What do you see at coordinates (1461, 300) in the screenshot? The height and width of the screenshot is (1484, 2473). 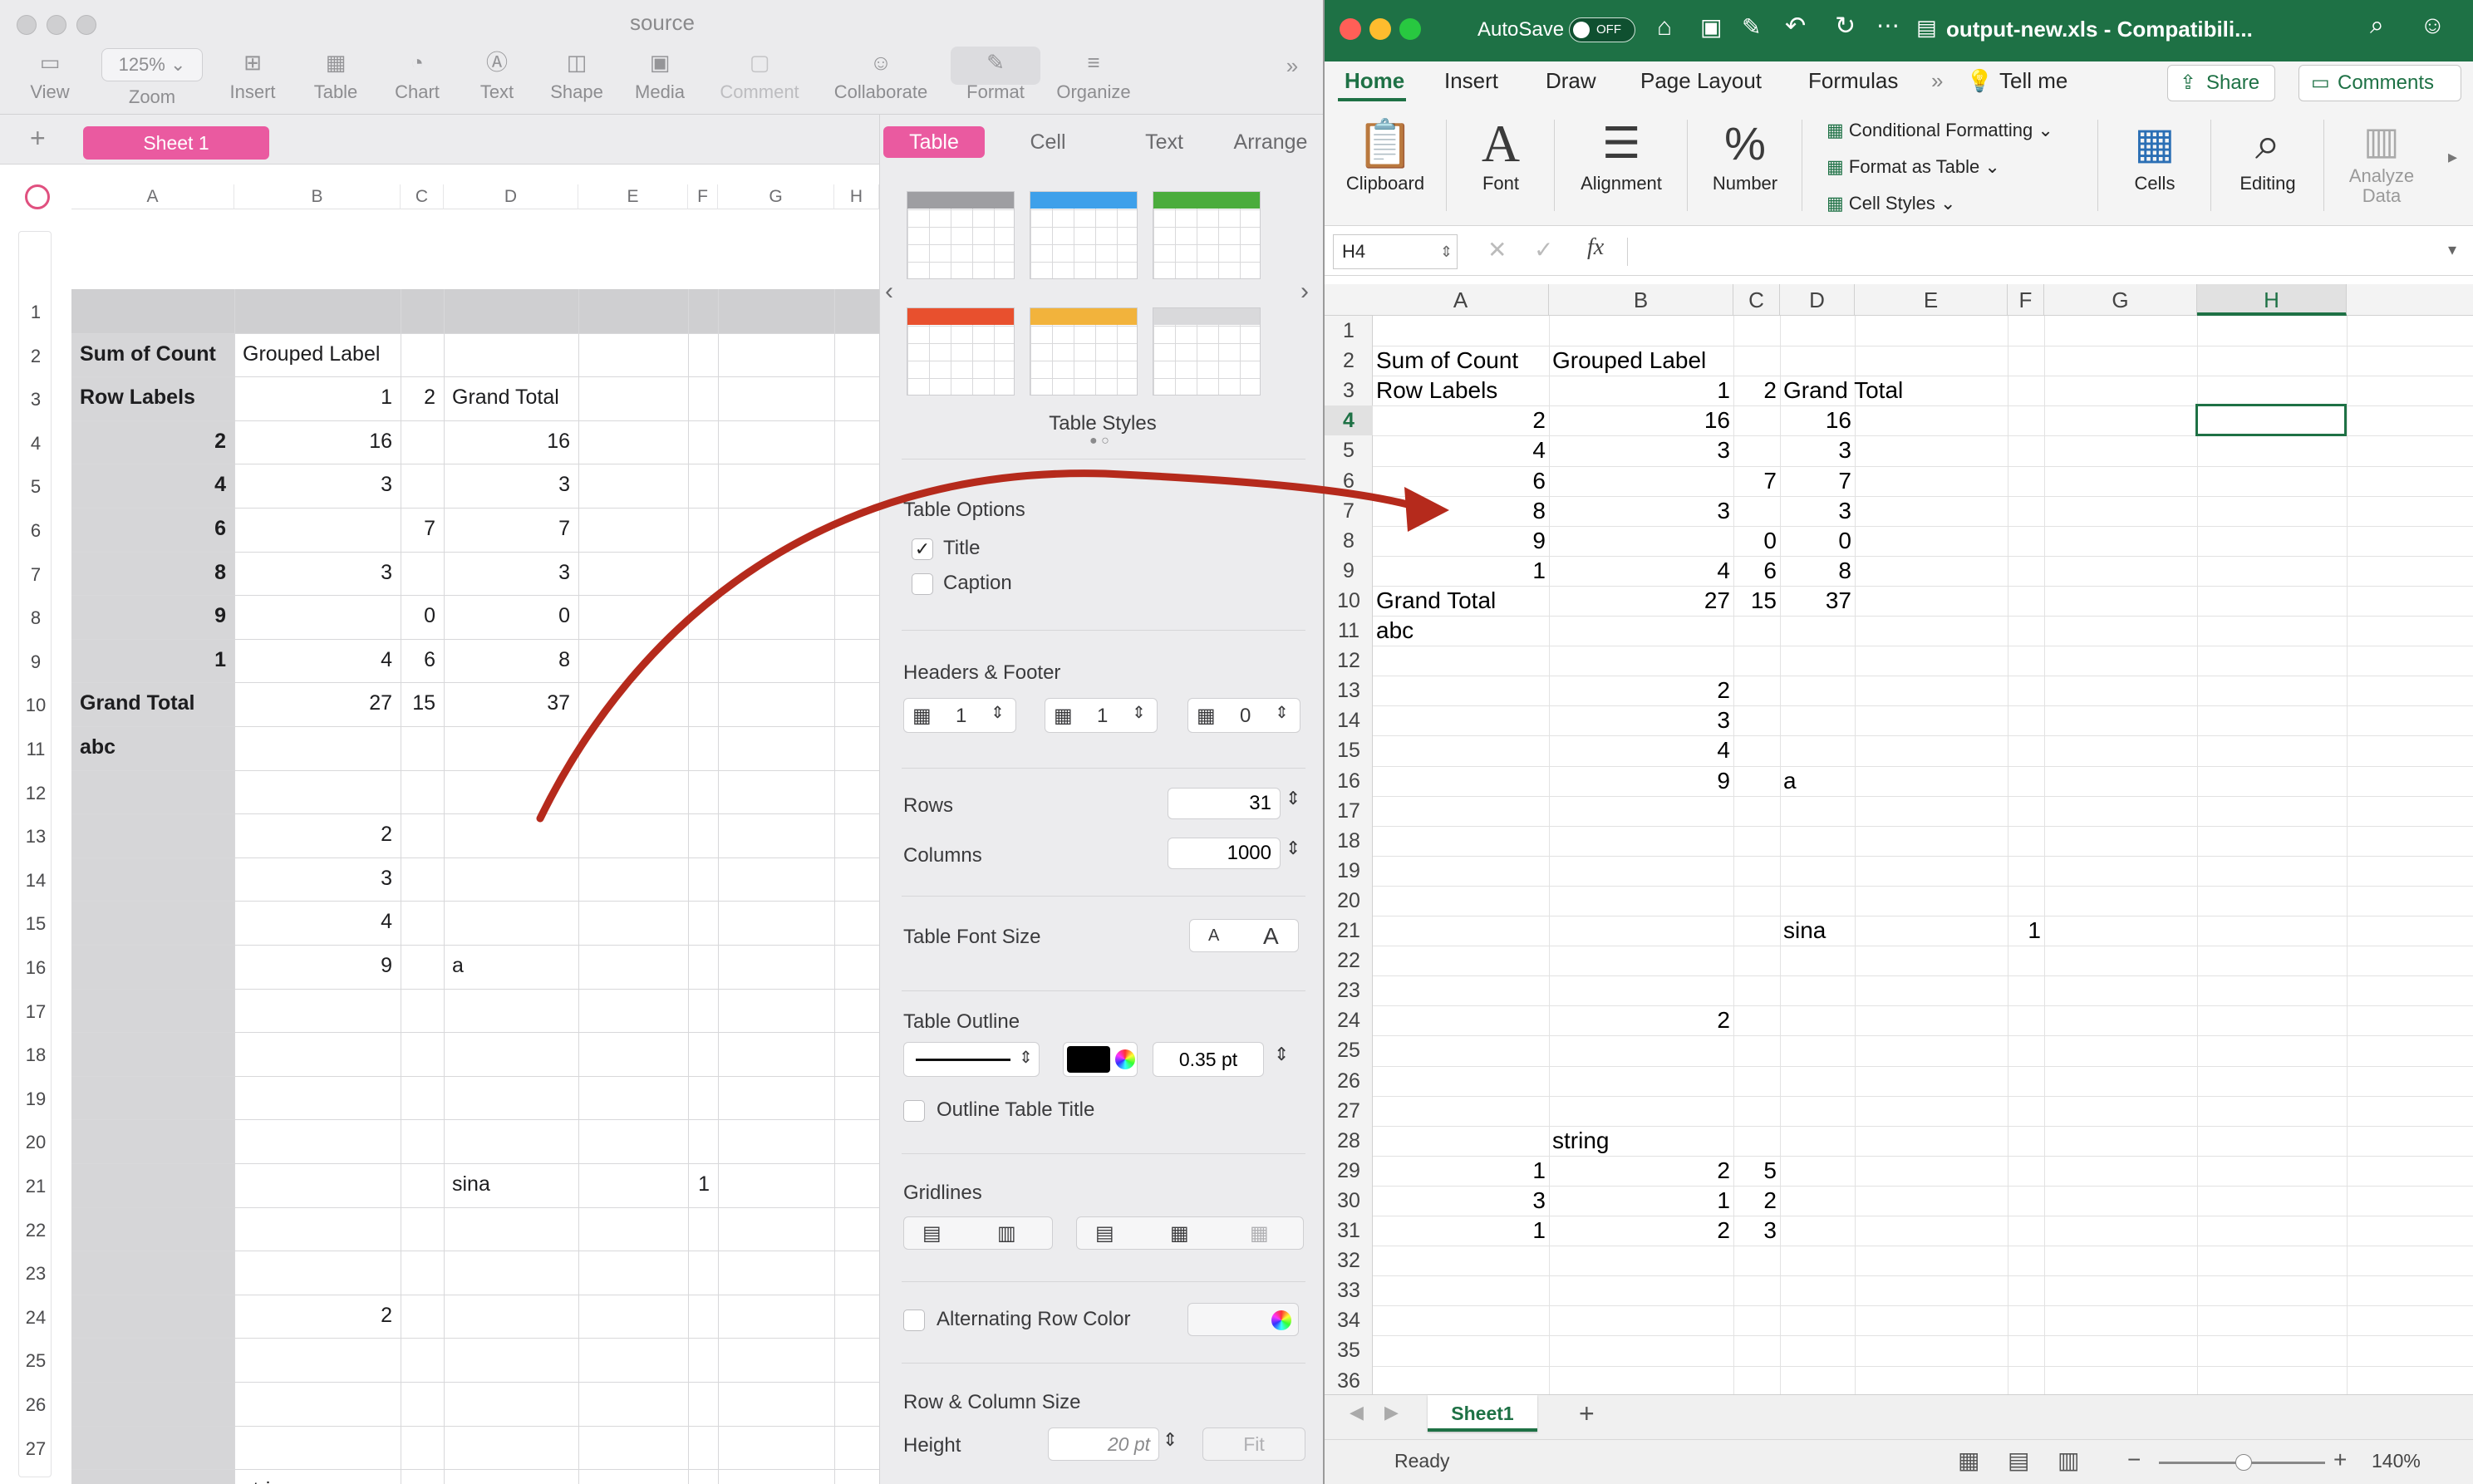 I see `excel-column-header: A` at bounding box center [1461, 300].